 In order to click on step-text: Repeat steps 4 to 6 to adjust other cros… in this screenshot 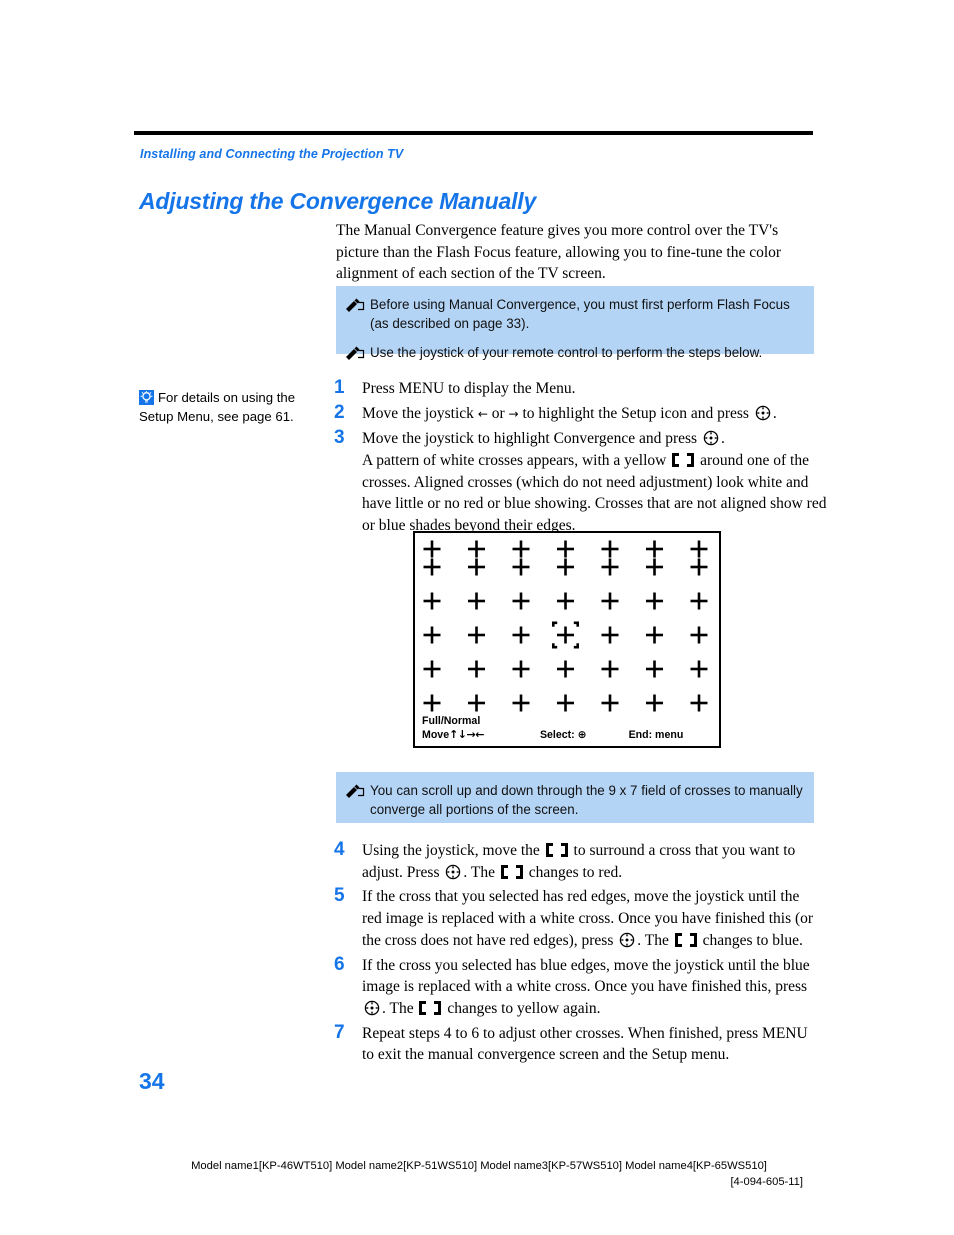, I will do `click(585, 1044)`.